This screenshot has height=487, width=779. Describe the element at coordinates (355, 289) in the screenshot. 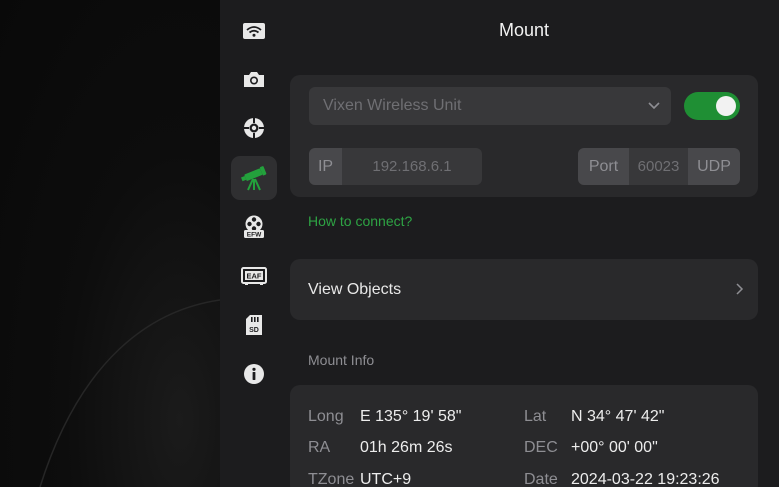

I see `view-objects-label: View Objects` at that location.